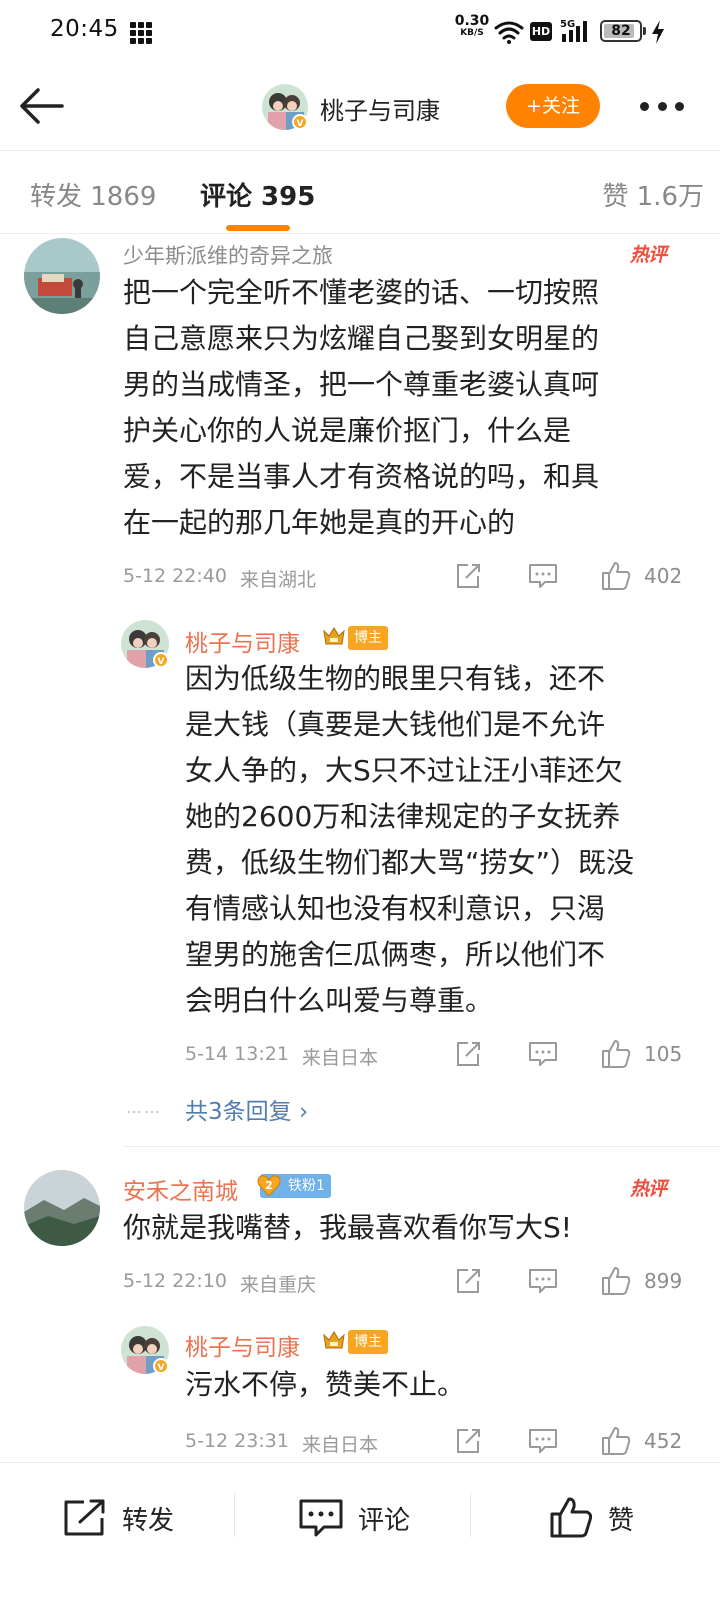 This screenshot has width=720, height=1600. Describe the element at coordinates (285, 107) in the screenshot. I see `author-avatar: V` at that location.